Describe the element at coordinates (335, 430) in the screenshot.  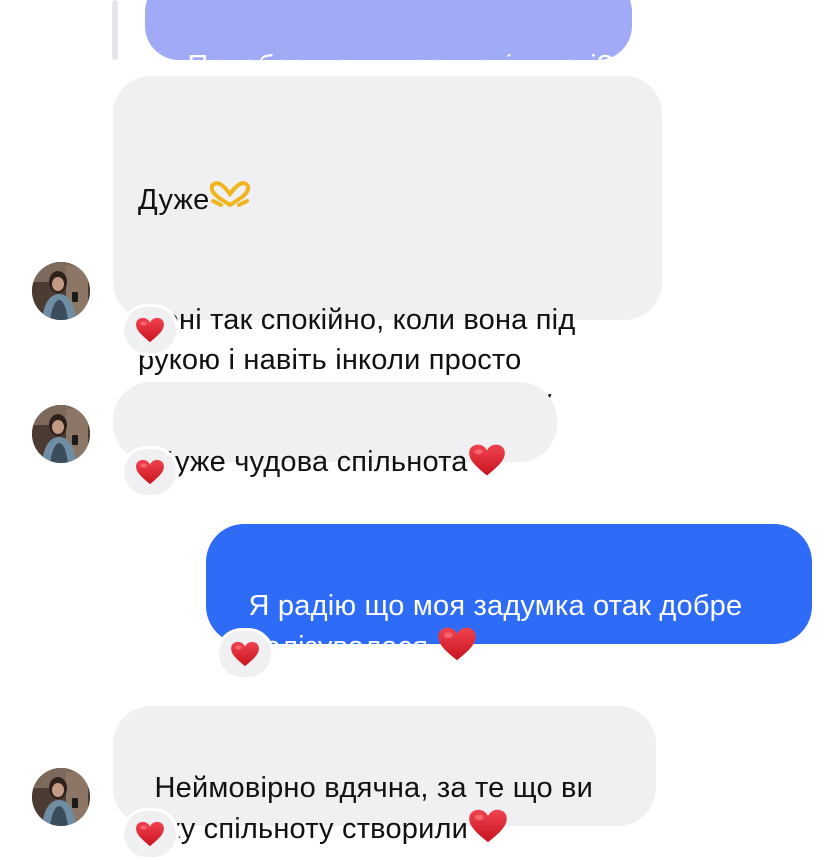
I see `message-bubble: Дуже чудова спільнота` at that location.